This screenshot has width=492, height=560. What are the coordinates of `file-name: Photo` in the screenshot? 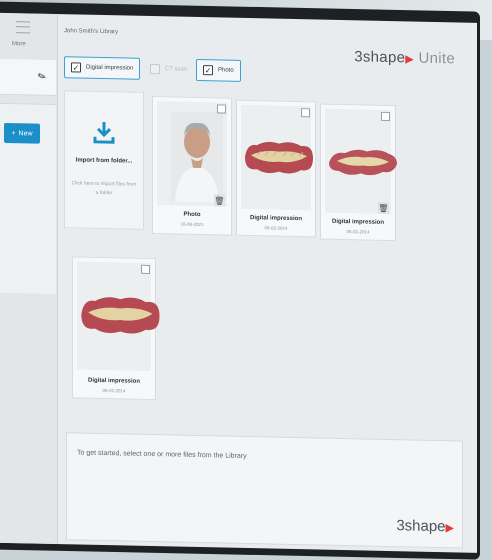 It's located at (192, 215).